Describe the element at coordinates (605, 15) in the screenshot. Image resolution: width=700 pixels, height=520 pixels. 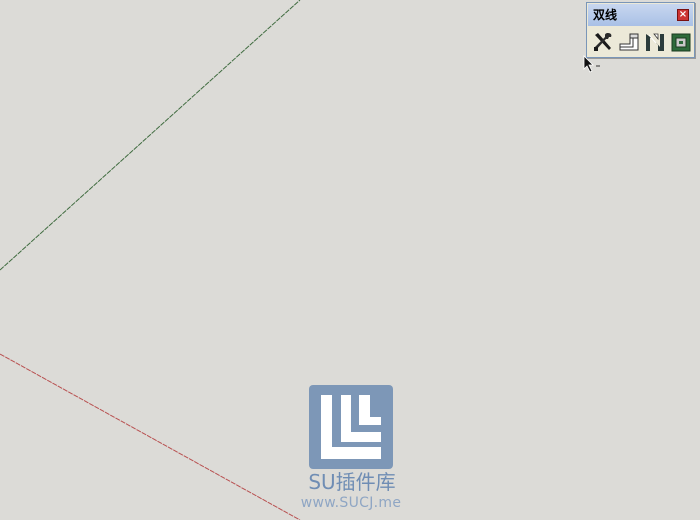
I see `toolbar-title: 双线` at that location.